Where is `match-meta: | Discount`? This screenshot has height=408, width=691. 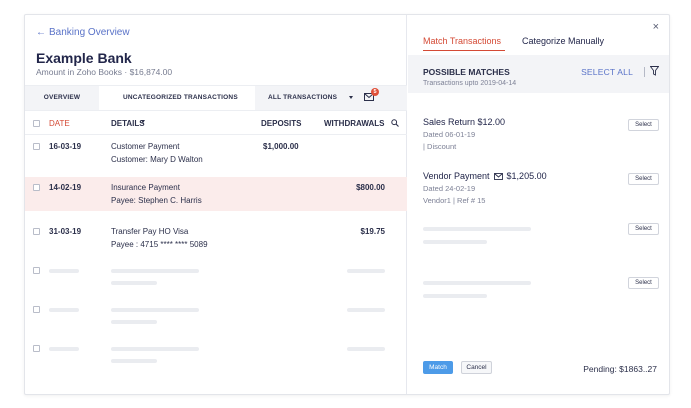 match-meta: | Discount is located at coordinates (440, 146).